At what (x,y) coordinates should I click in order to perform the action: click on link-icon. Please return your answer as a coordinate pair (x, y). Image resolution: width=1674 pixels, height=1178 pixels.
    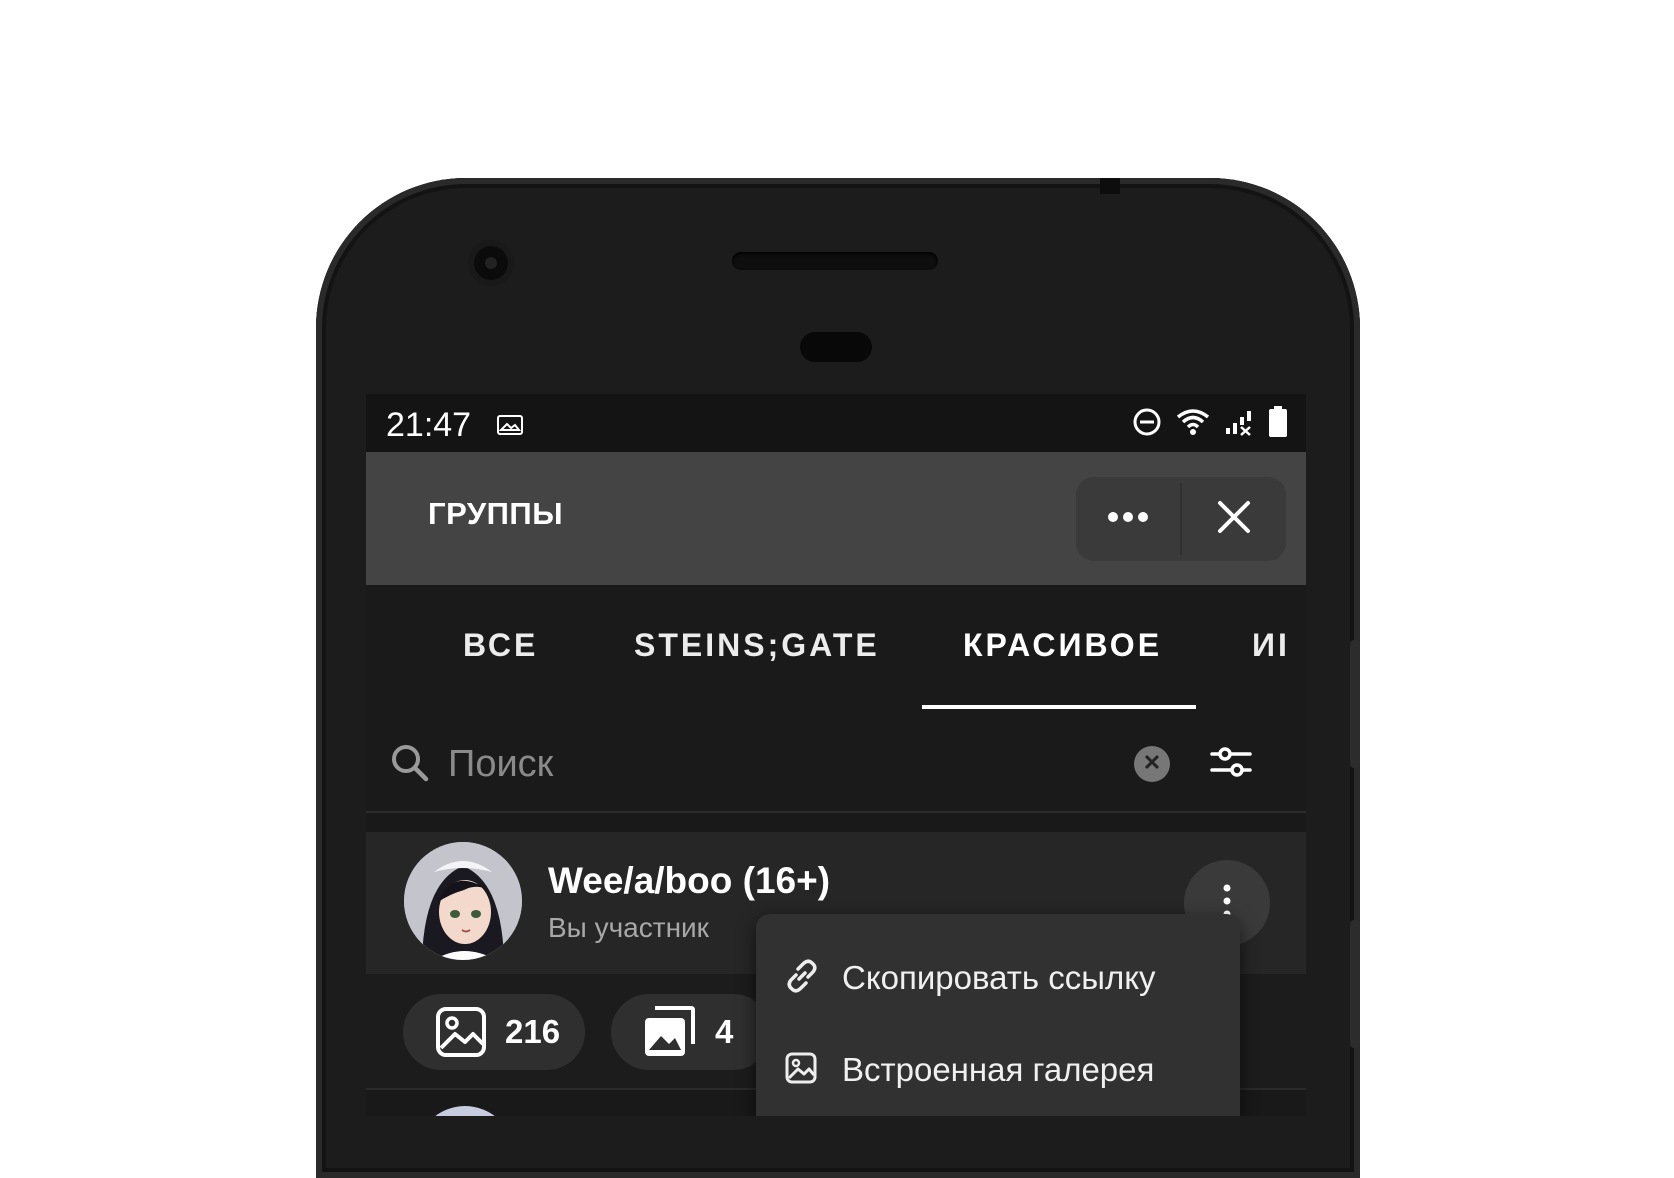
    Looking at the image, I should click on (802, 978).